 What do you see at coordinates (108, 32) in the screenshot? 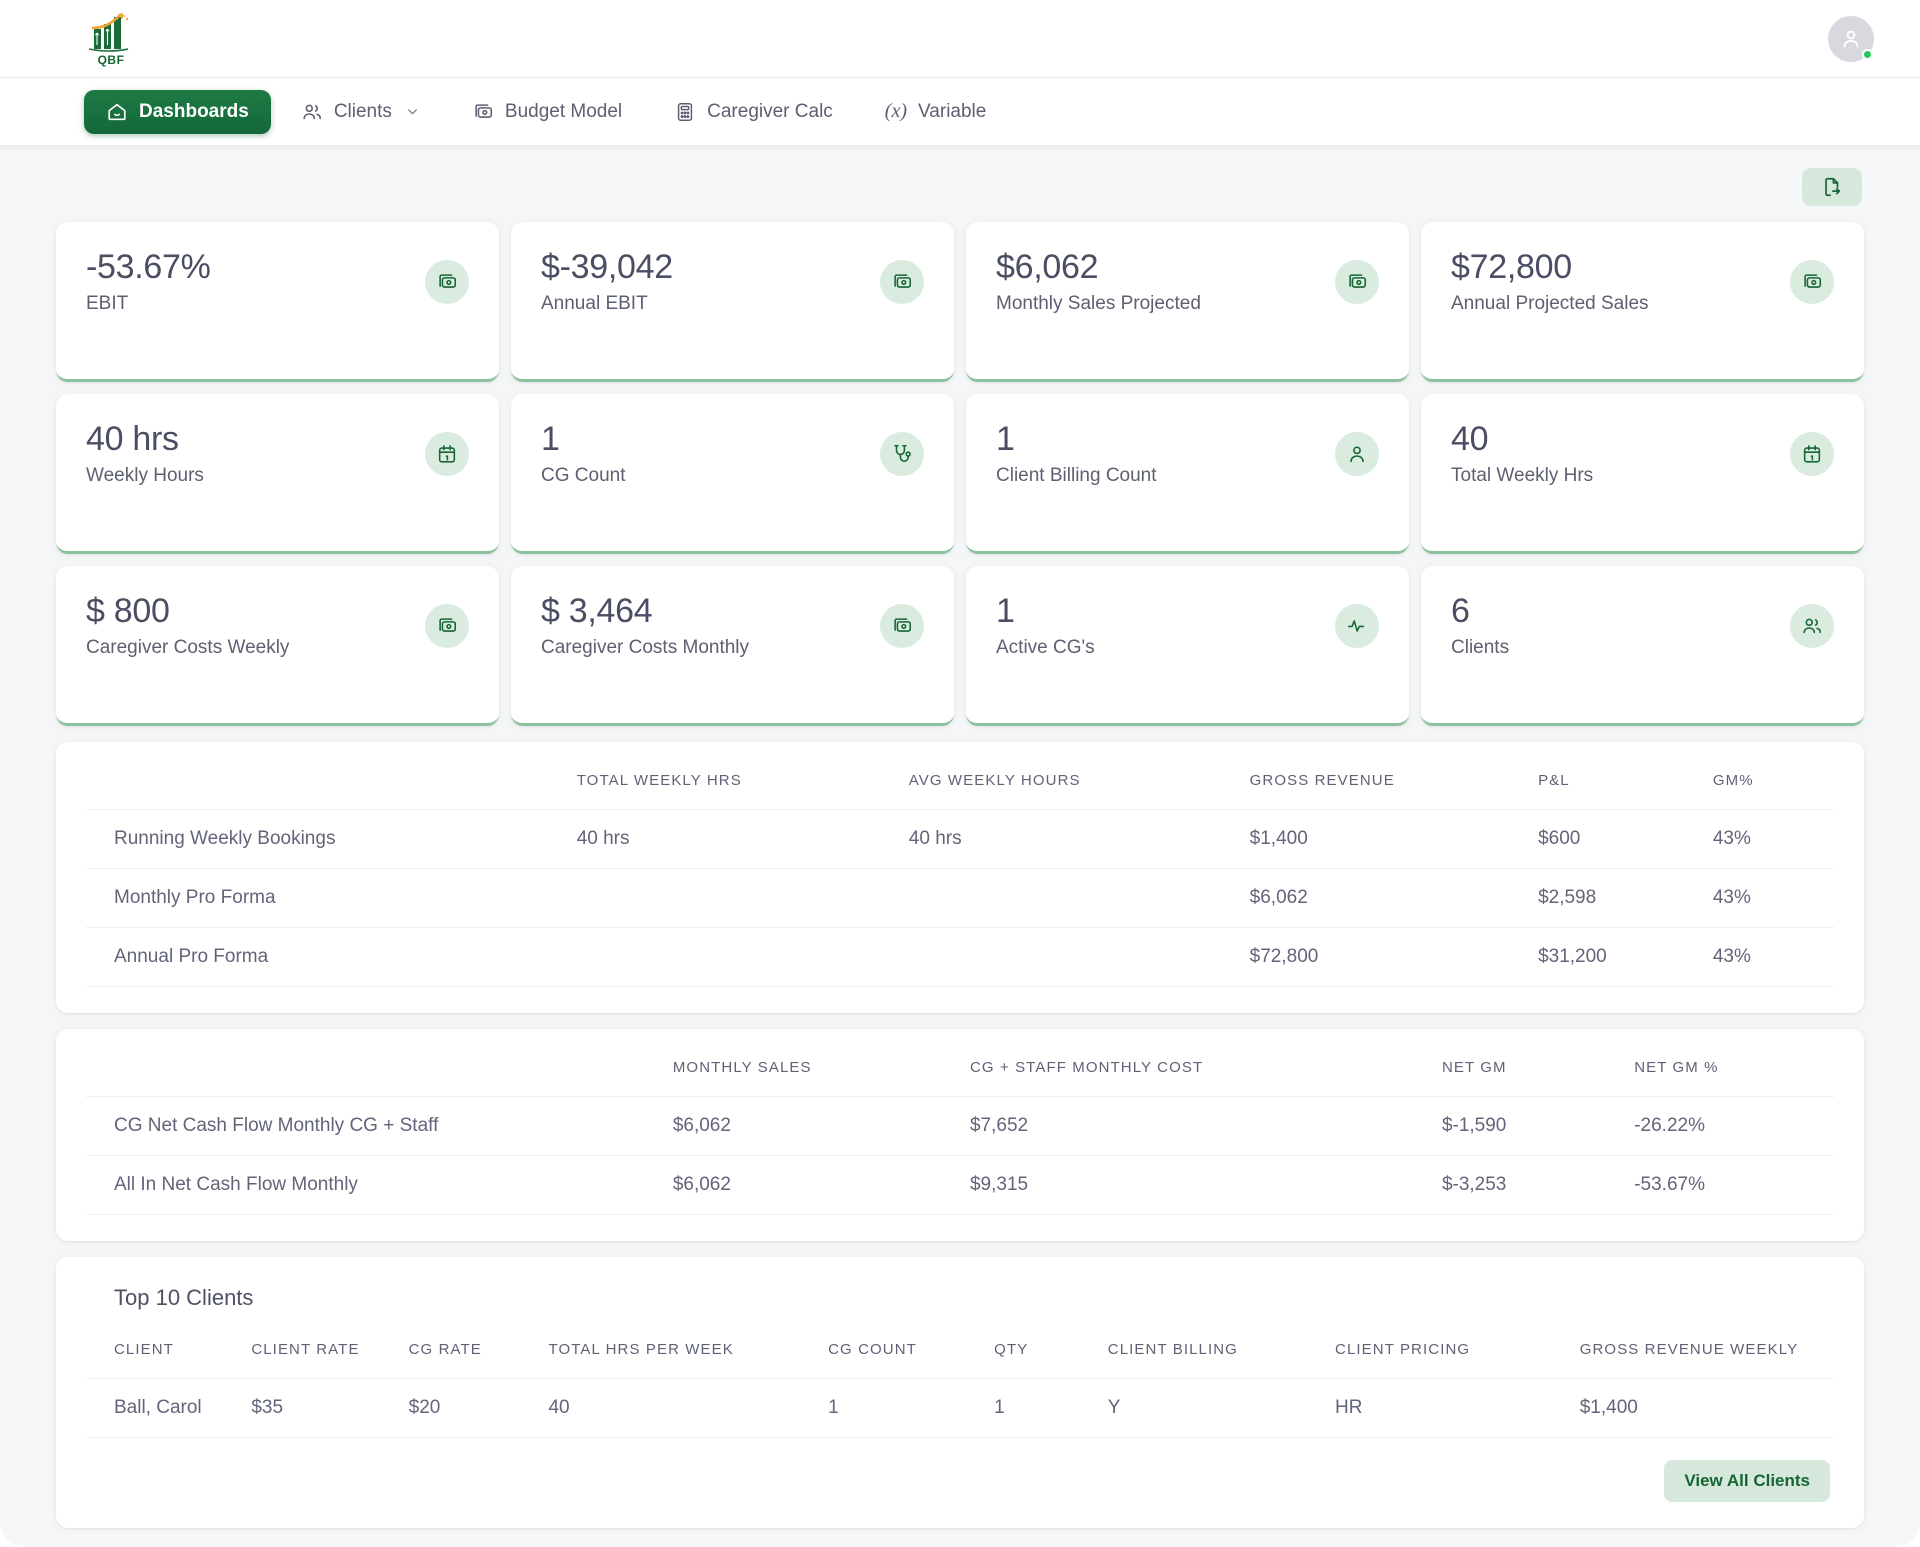
I see `qbf-logo-icon` at bounding box center [108, 32].